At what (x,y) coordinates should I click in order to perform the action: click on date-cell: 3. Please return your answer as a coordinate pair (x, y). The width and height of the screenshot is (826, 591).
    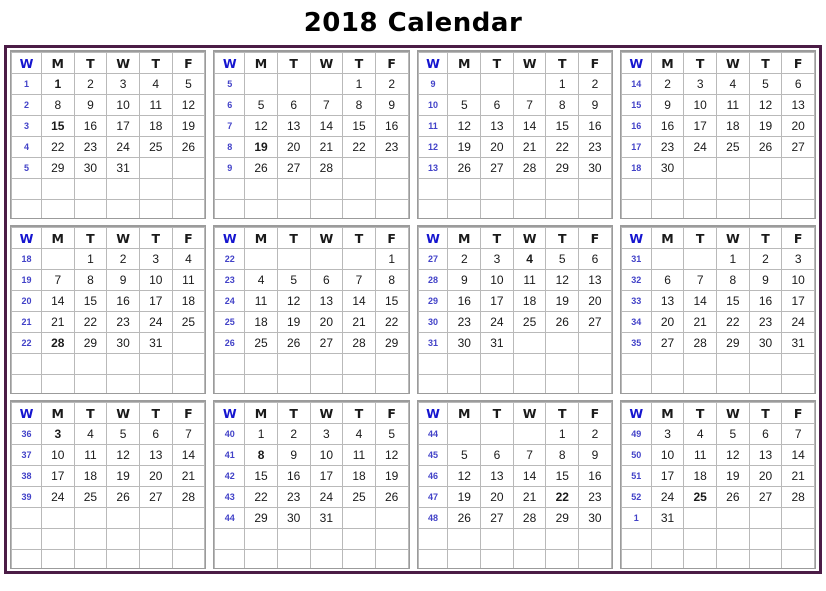
    Looking at the image, I should click on (155, 259).